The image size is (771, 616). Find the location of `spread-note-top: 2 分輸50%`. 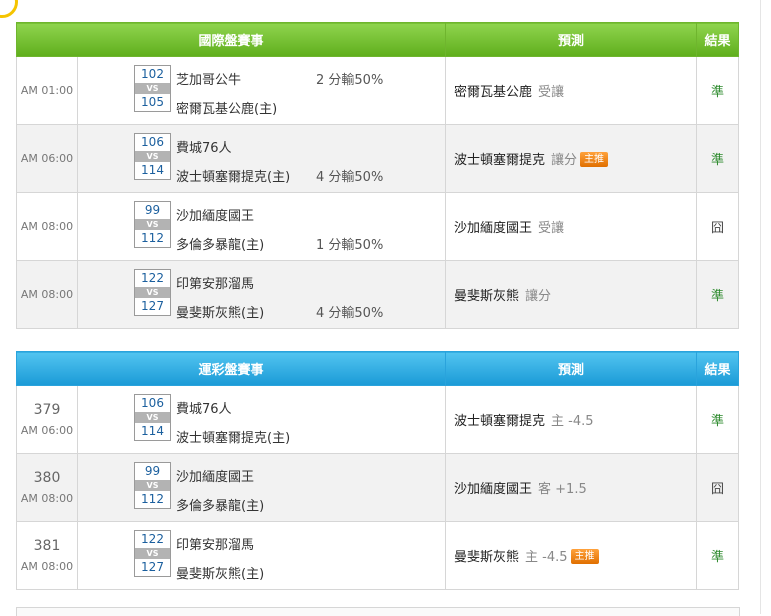

spread-note-top: 2 分輸50% is located at coordinates (350, 80).